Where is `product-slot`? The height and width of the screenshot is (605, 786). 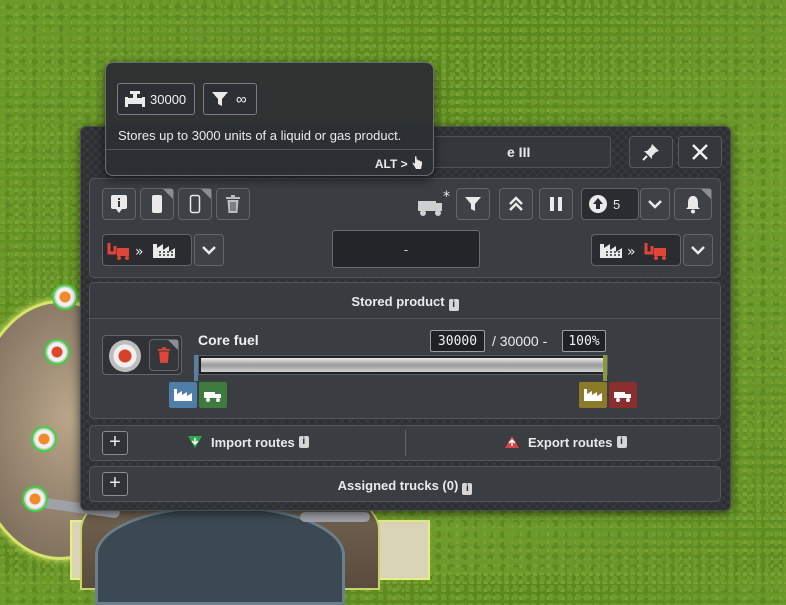
product-slot is located at coordinates (142, 355).